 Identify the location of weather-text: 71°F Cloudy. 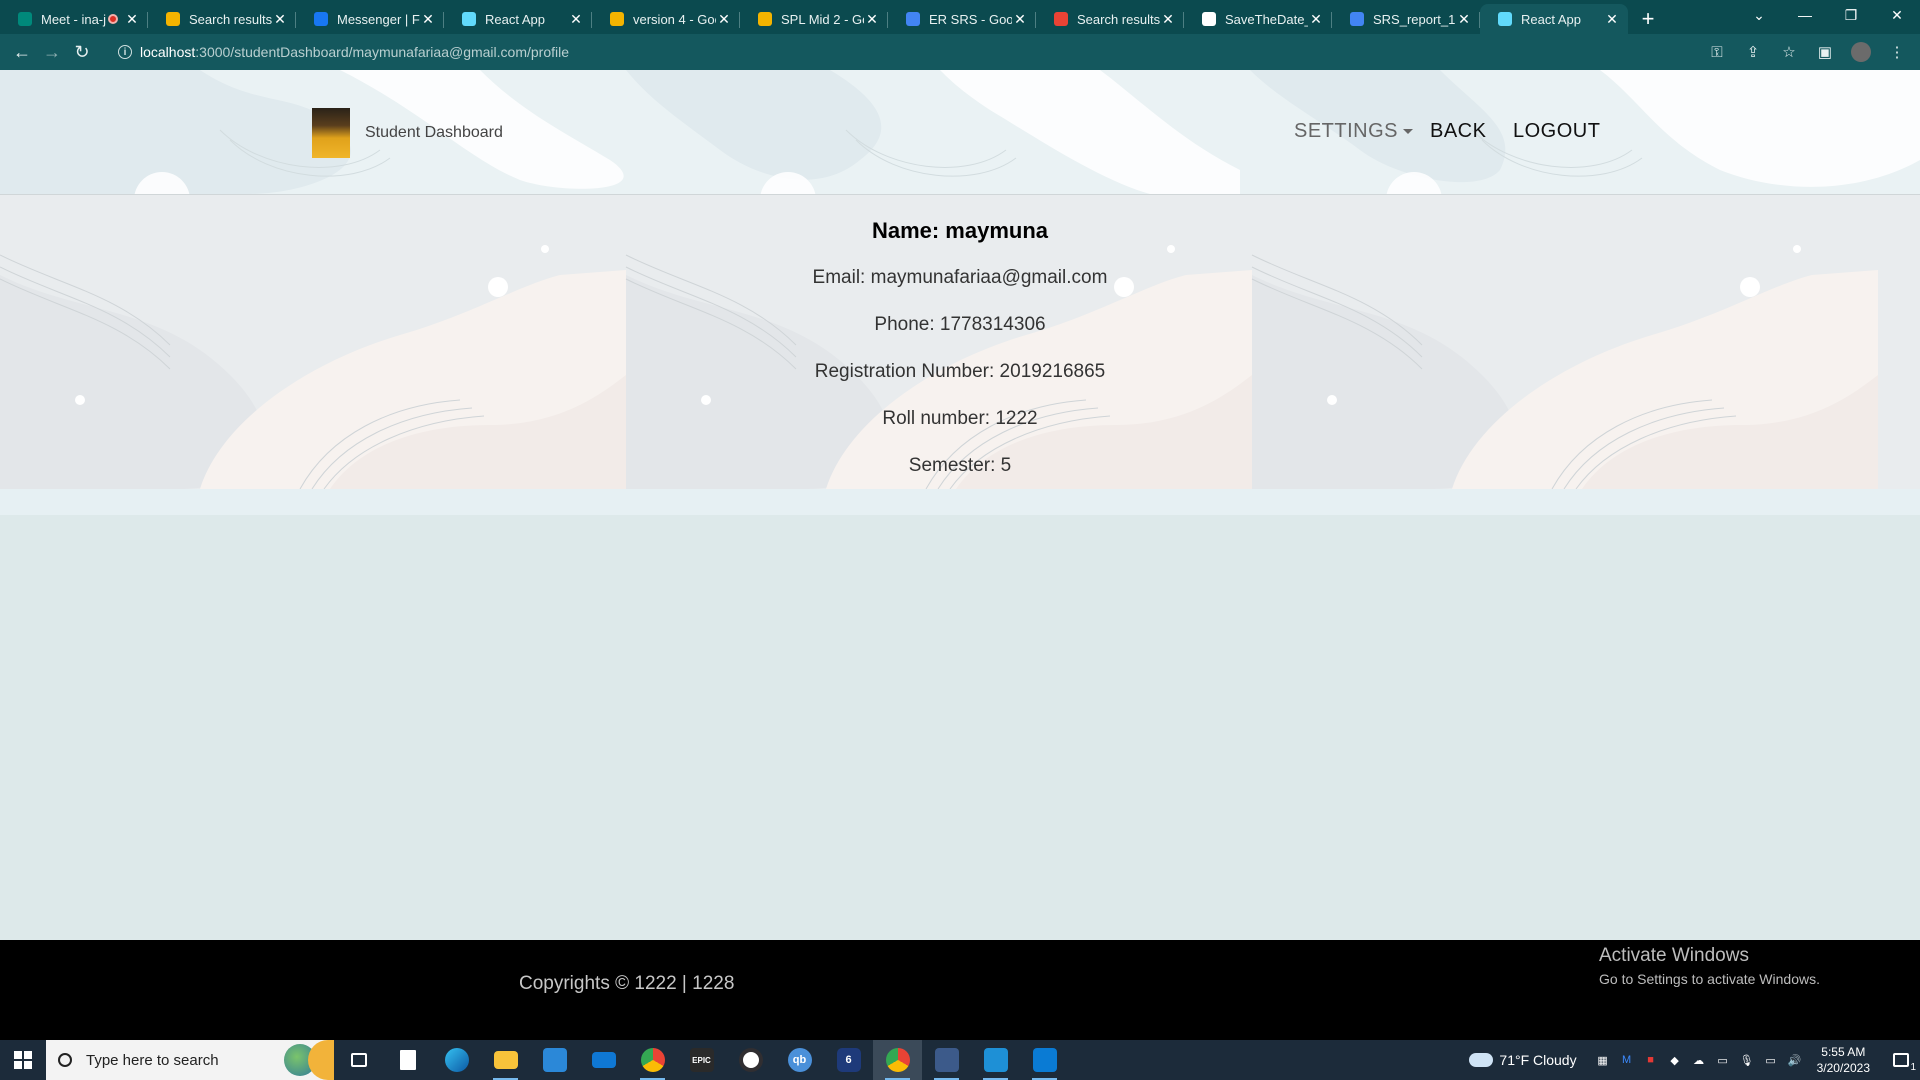
(1537, 1060).